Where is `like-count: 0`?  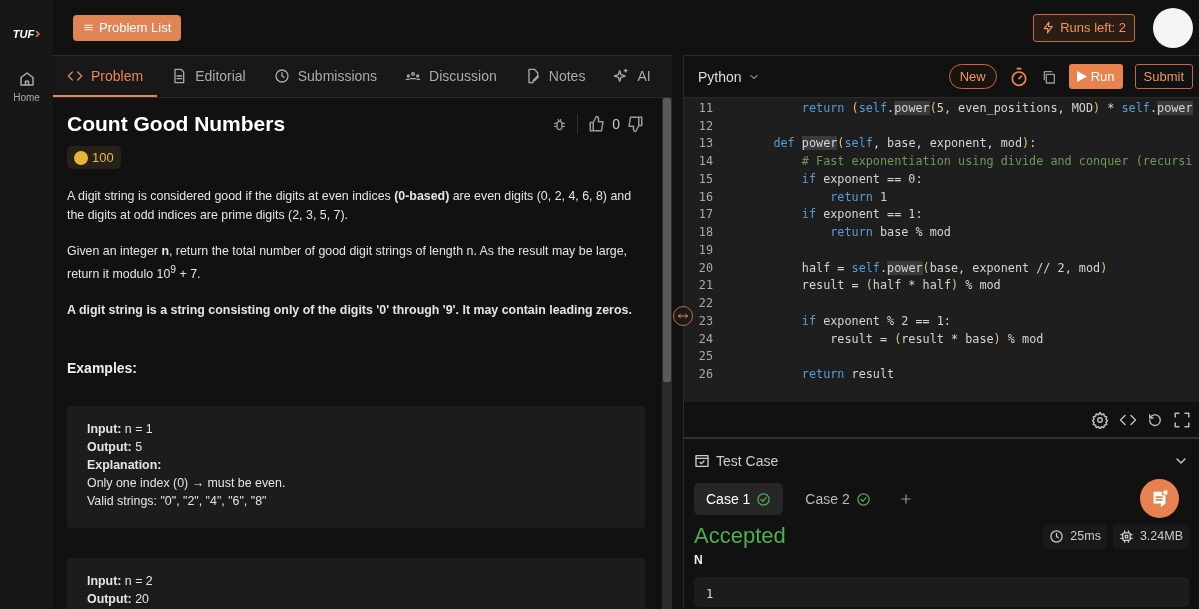 like-count: 0 is located at coordinates (616, 124).